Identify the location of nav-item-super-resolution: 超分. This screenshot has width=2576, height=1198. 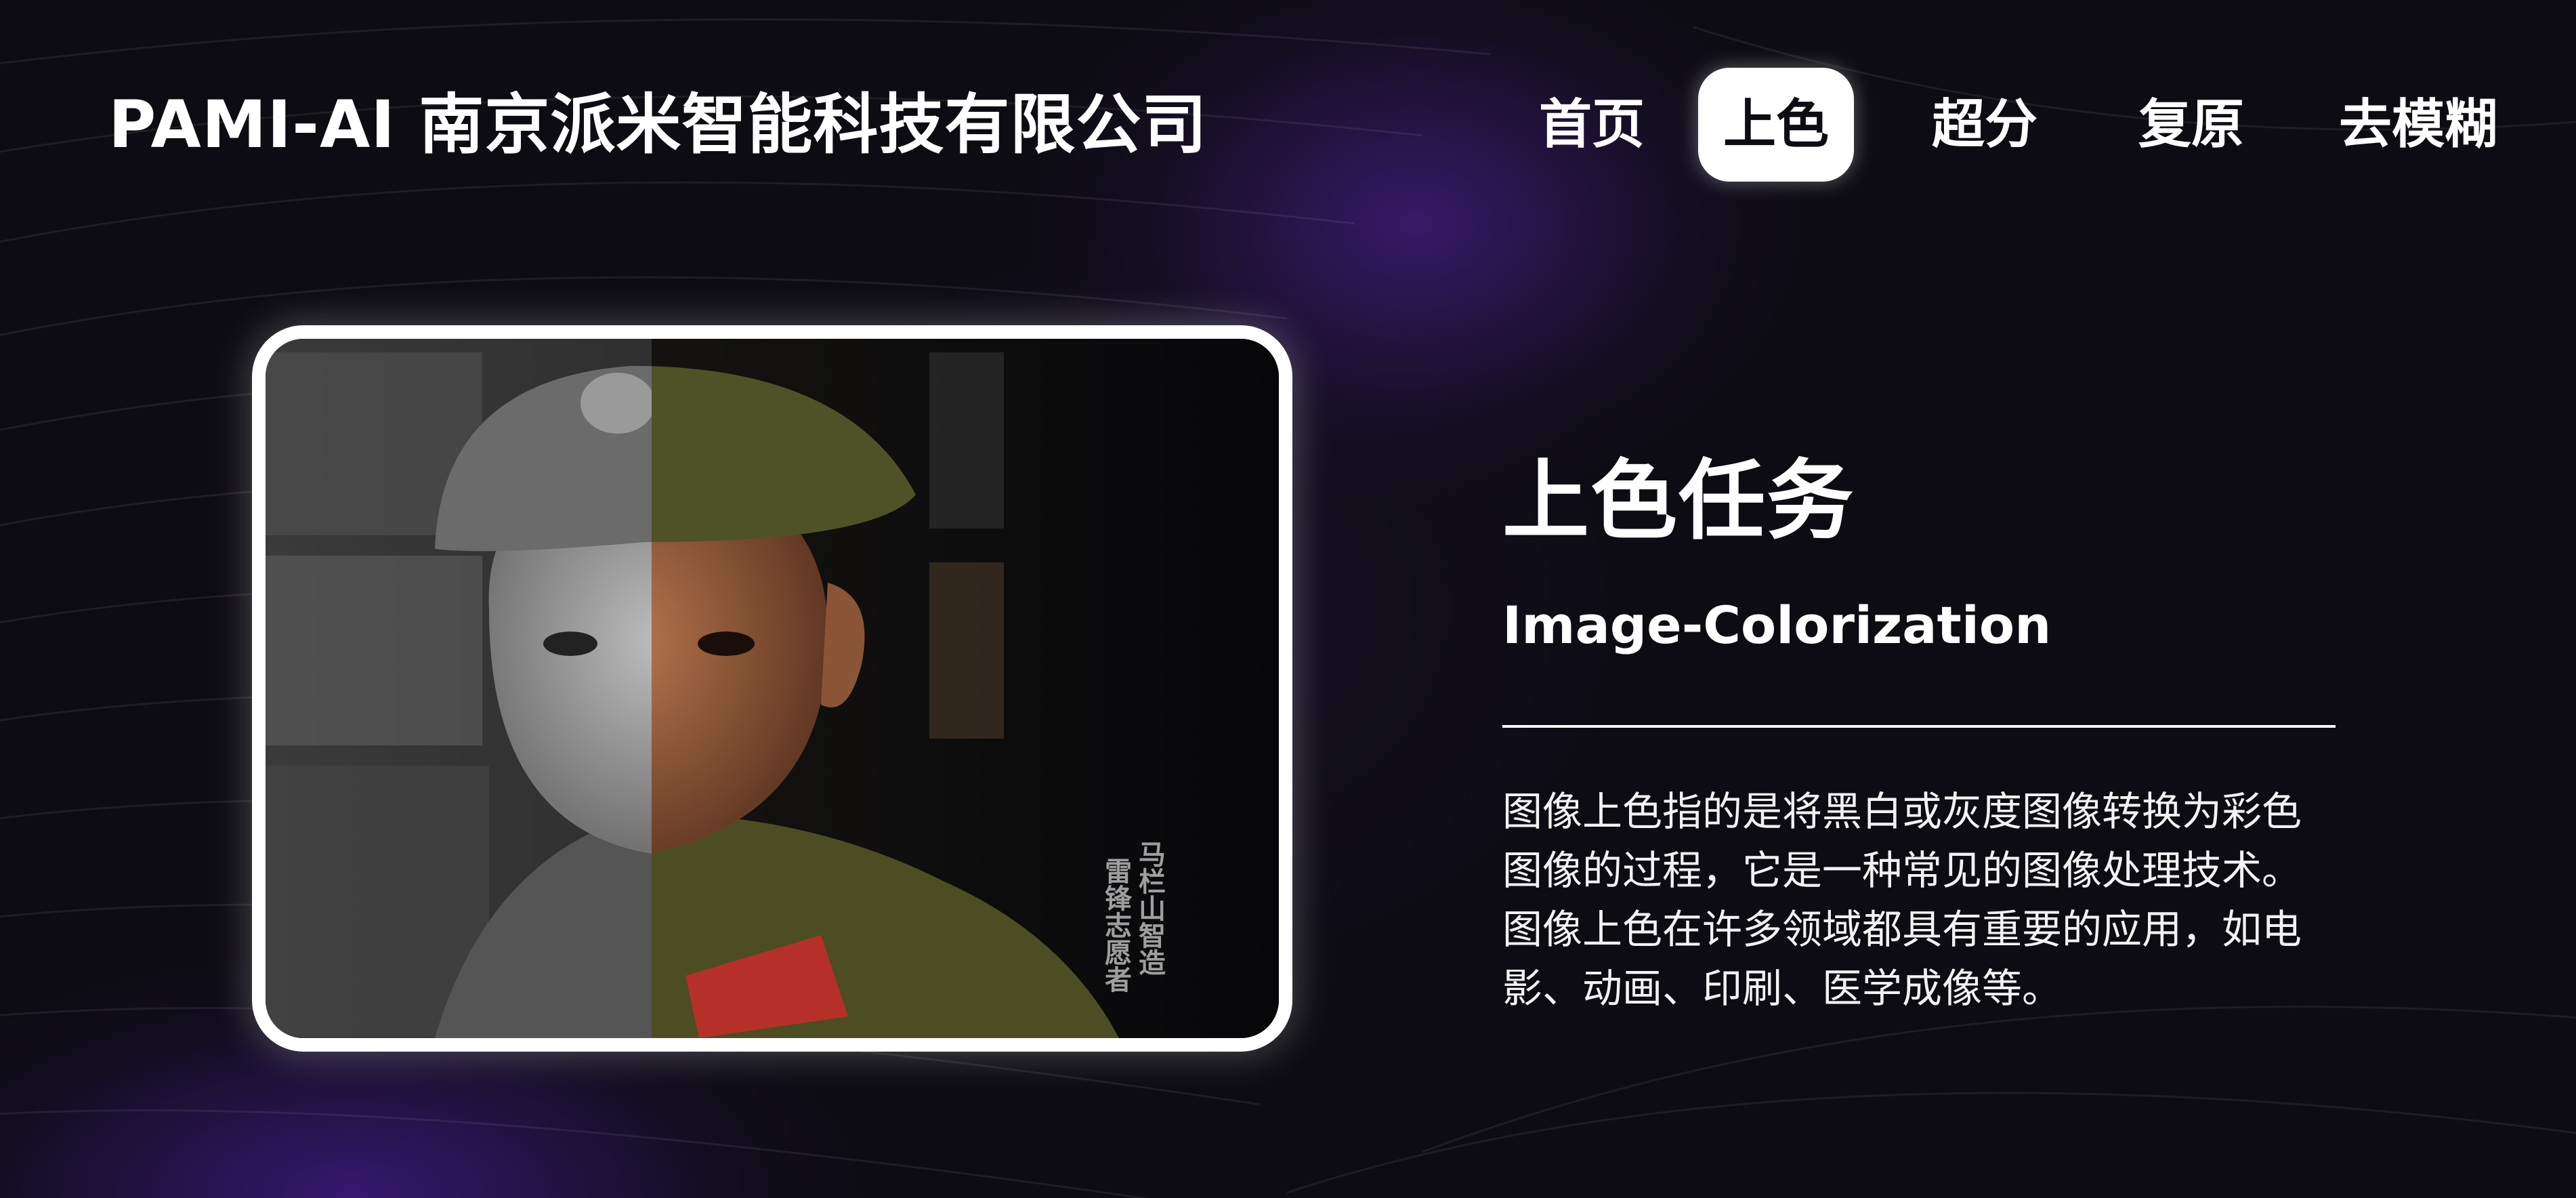
(1985, 125).